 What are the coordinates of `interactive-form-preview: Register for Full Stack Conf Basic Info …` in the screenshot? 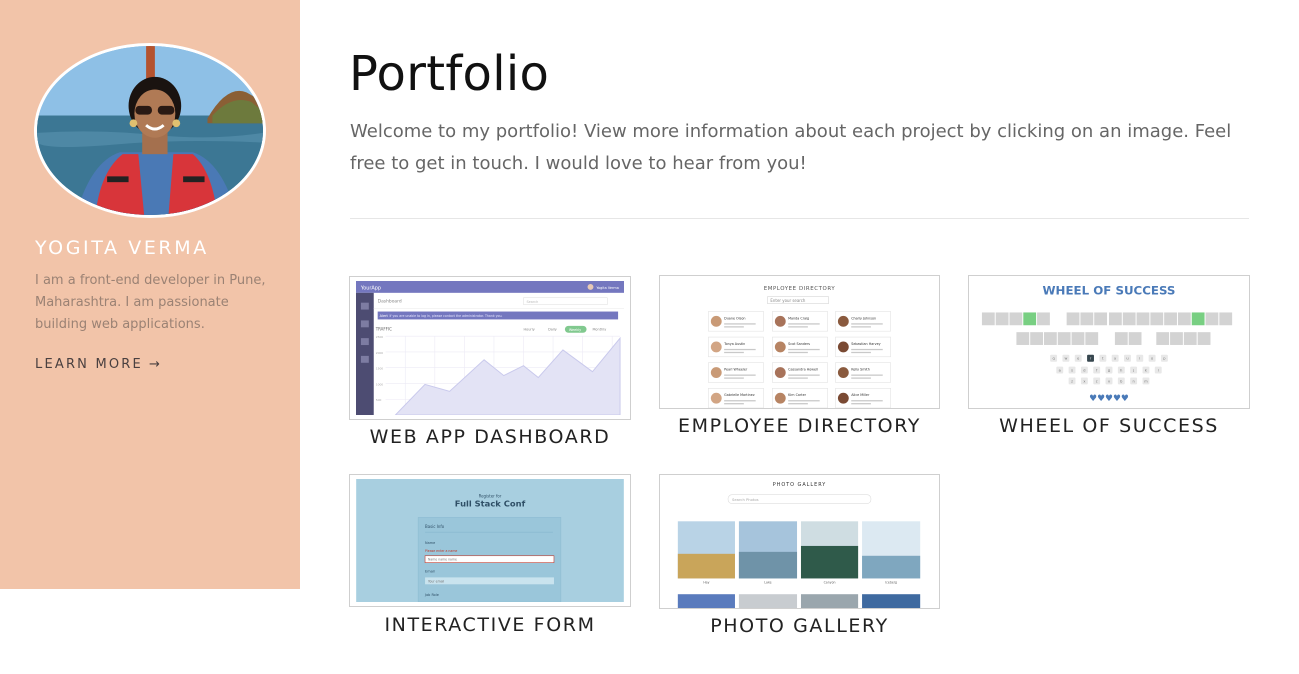 It's located at (490, 540).